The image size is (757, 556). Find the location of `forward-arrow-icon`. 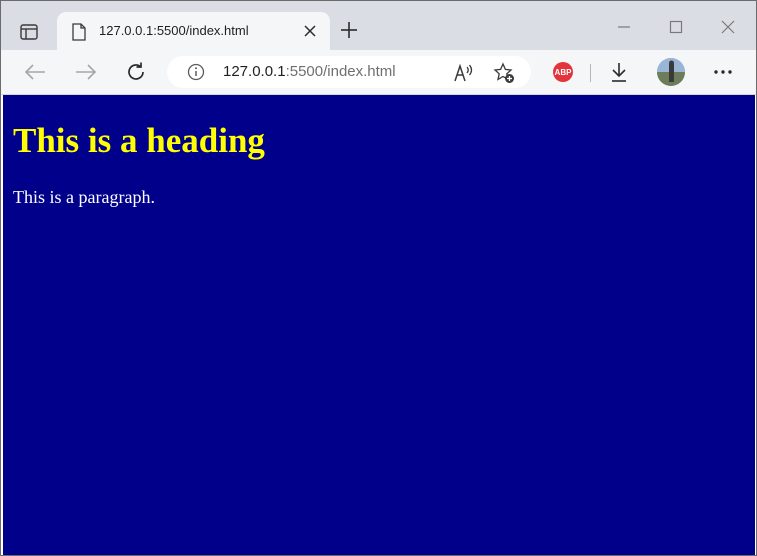

forward-arrow-icon is located at coordinates (86, 72).